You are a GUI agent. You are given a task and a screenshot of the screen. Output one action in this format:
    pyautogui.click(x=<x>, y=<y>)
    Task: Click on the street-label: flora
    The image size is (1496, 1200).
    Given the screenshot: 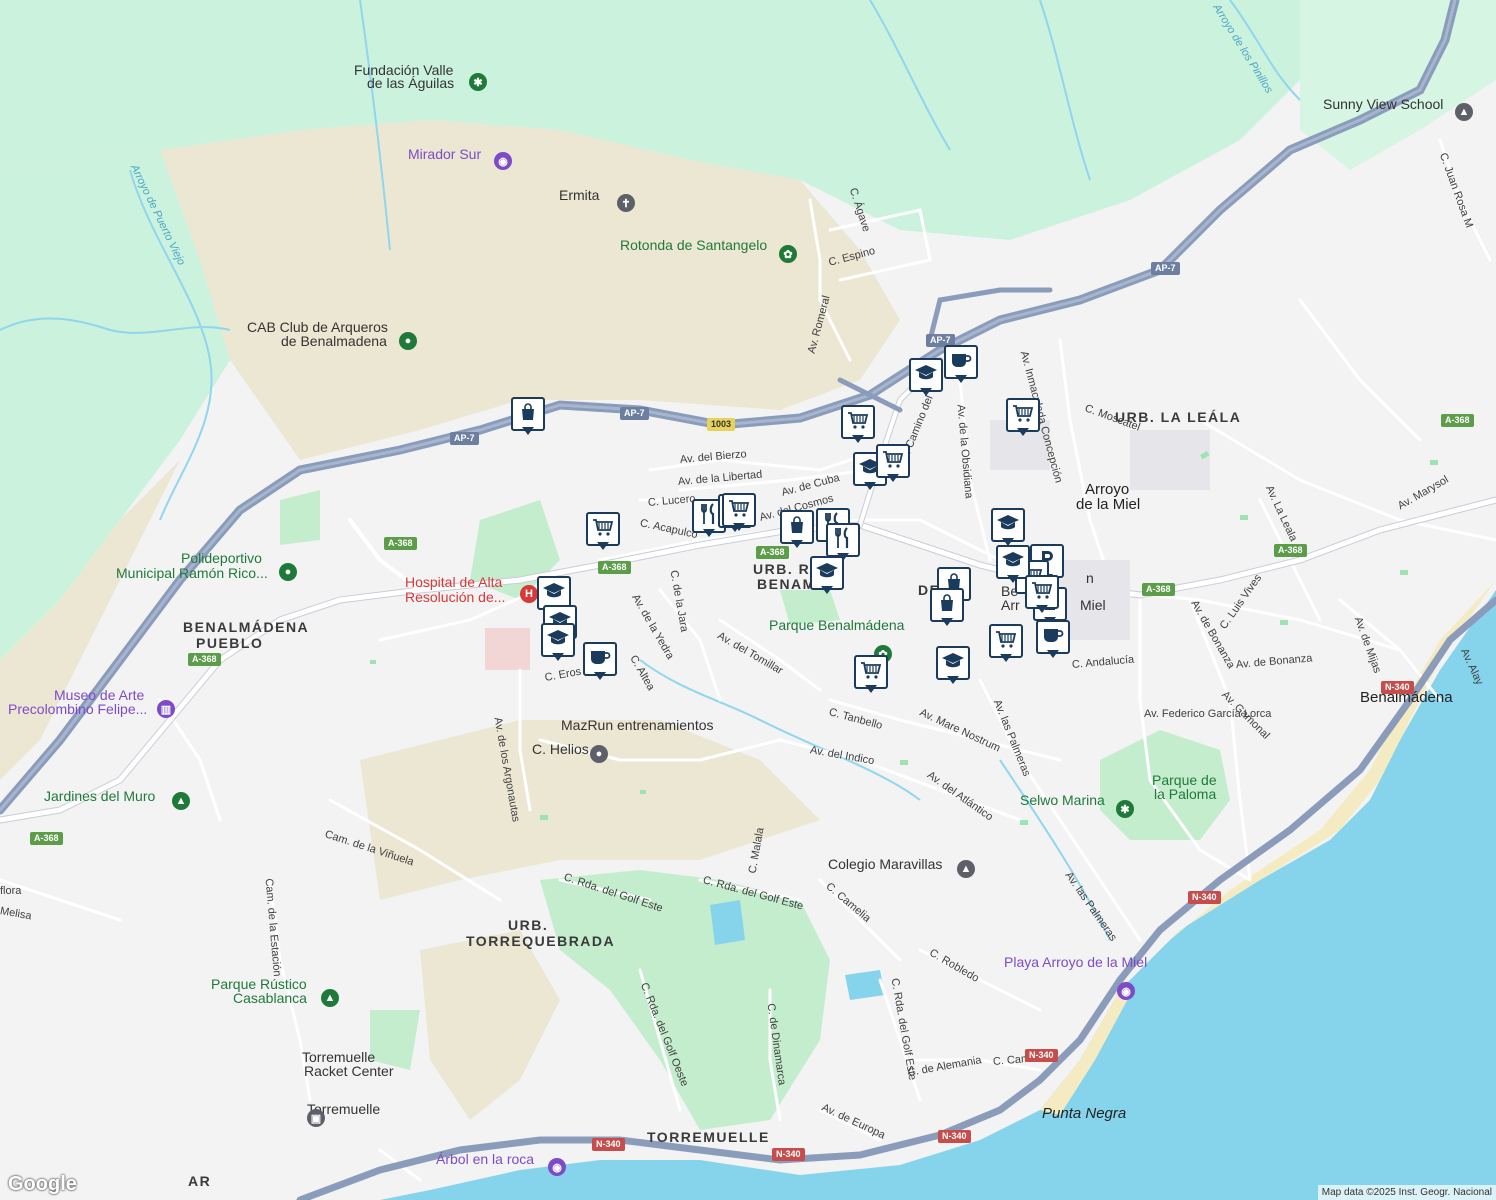 What is the action you would take?
    pyautogui.click(x=11, y=891)
    